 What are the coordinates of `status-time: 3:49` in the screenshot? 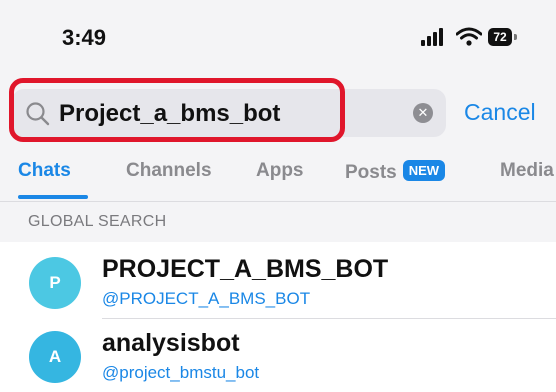 It's located at (84, 37).